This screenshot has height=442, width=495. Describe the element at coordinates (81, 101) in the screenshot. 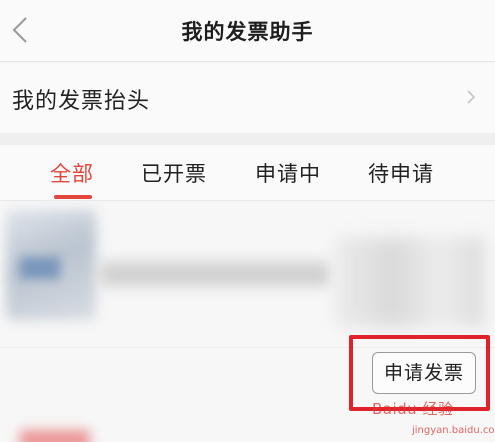

I see `invoice-header-label: 我的发票抬头` at that location.